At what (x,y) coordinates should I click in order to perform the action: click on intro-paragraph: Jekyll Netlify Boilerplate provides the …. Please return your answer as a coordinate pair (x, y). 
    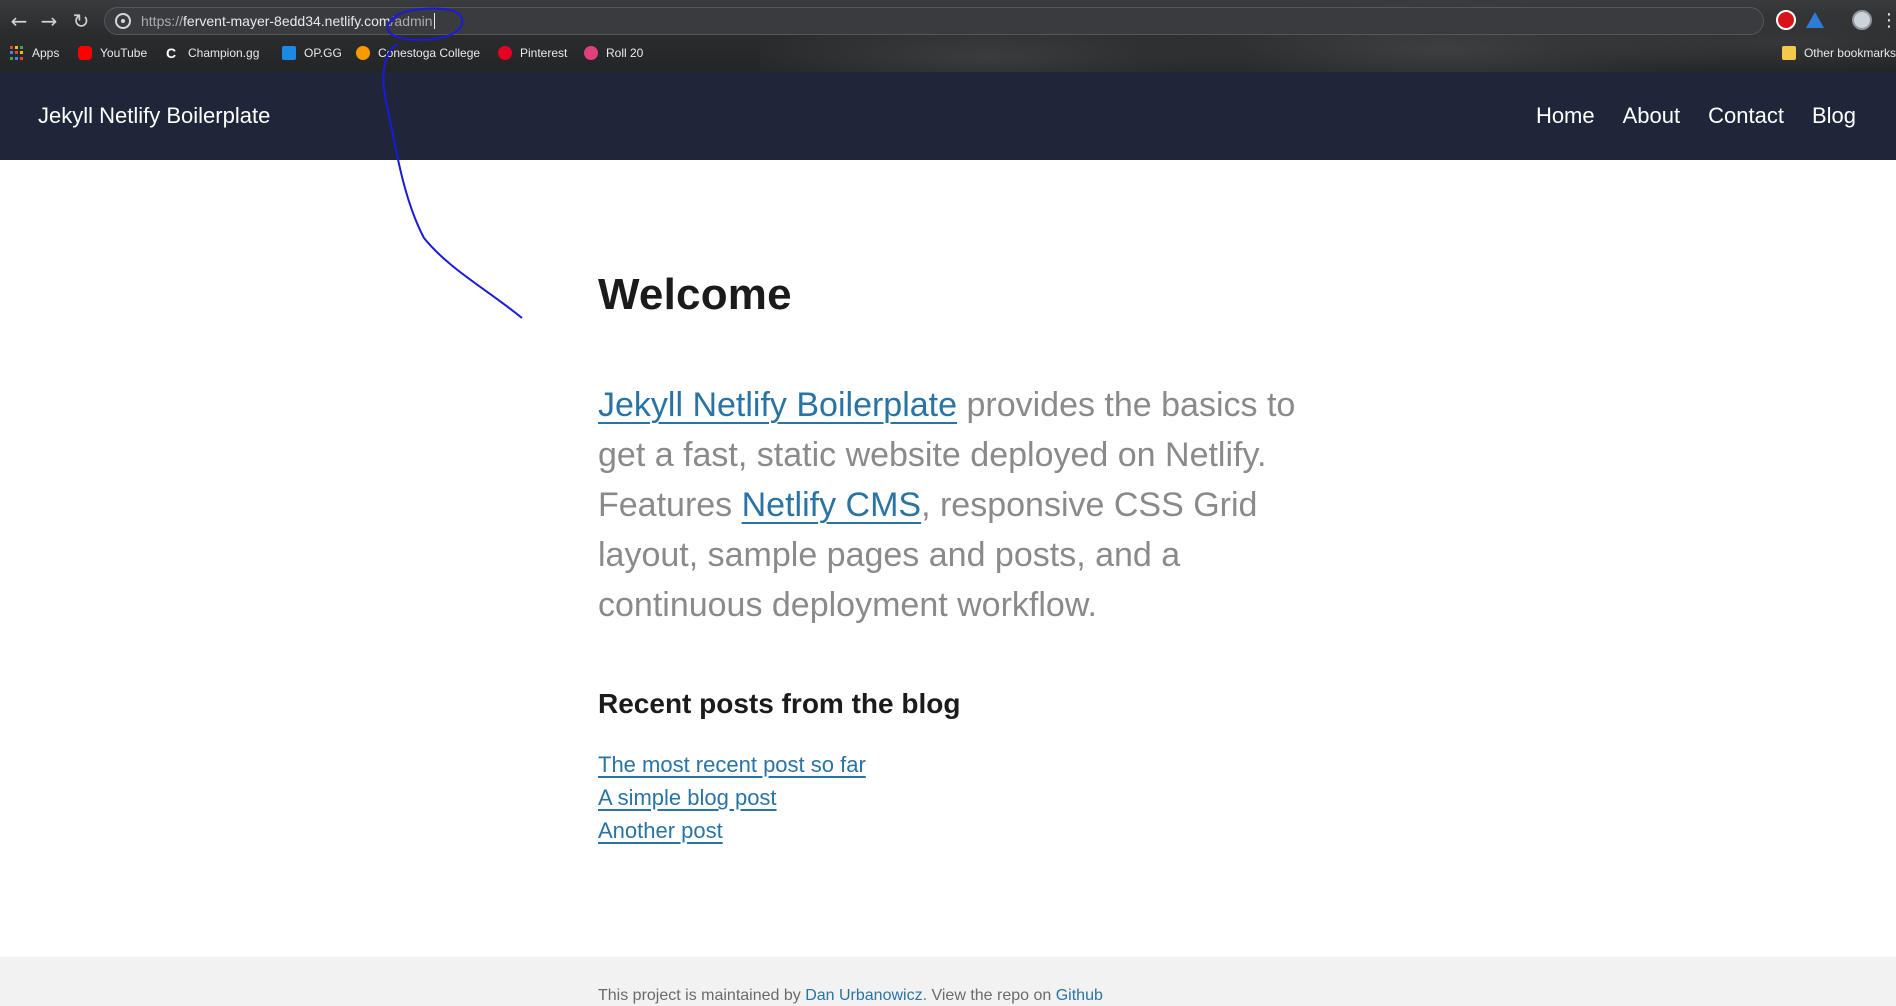
    Looking at the image, I should click on (958, 505).